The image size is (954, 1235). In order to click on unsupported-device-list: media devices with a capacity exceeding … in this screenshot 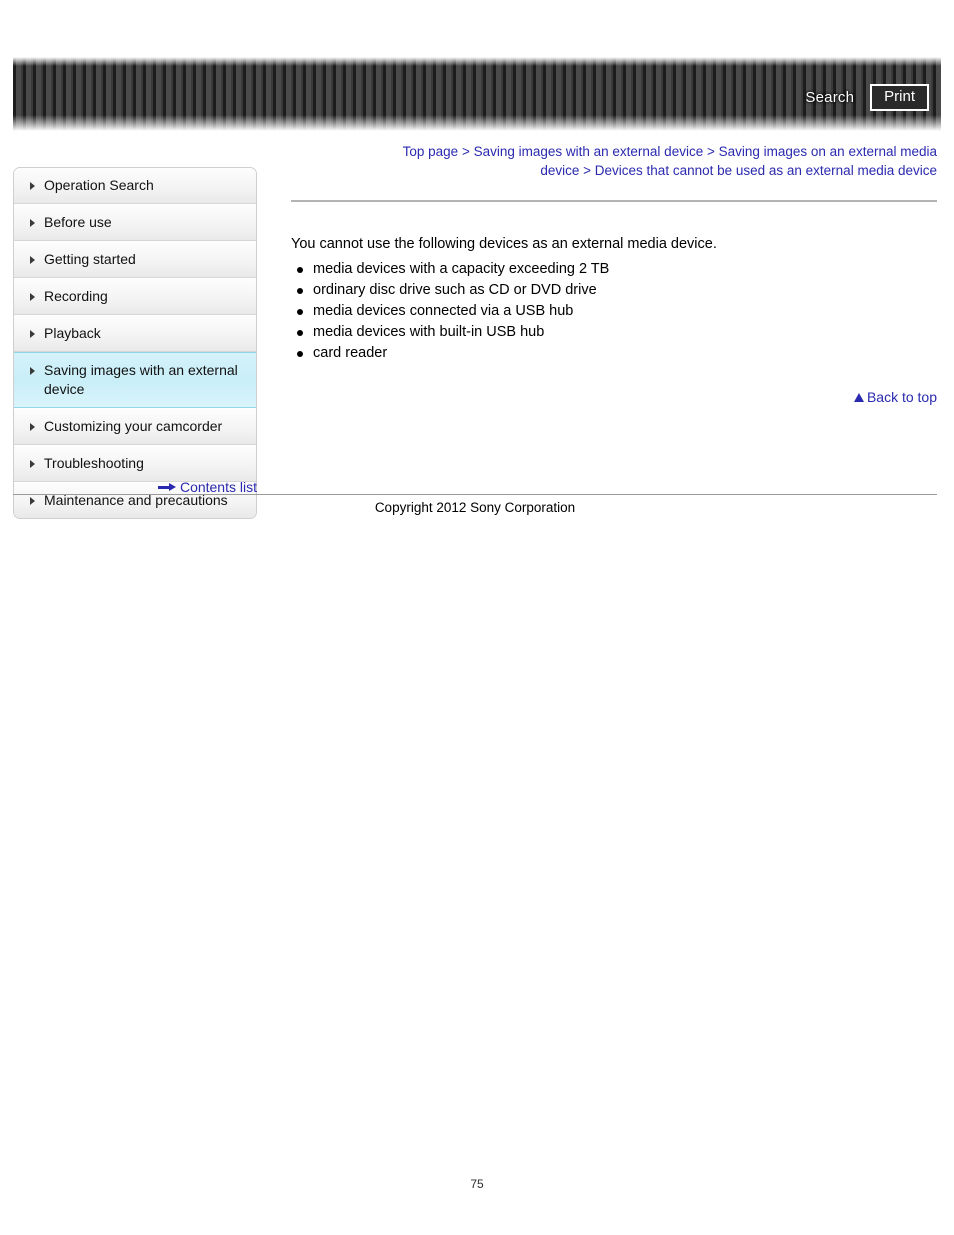, I will do `click(614, 312)`.